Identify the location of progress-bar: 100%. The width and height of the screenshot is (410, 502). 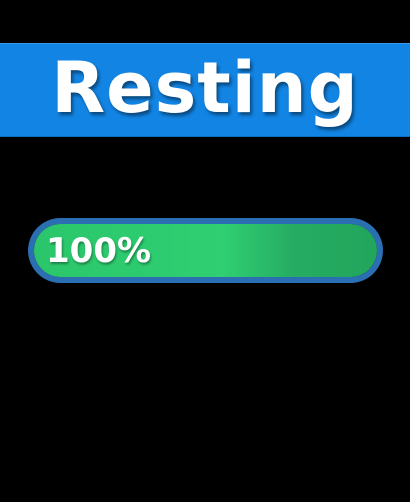
(205, 250).